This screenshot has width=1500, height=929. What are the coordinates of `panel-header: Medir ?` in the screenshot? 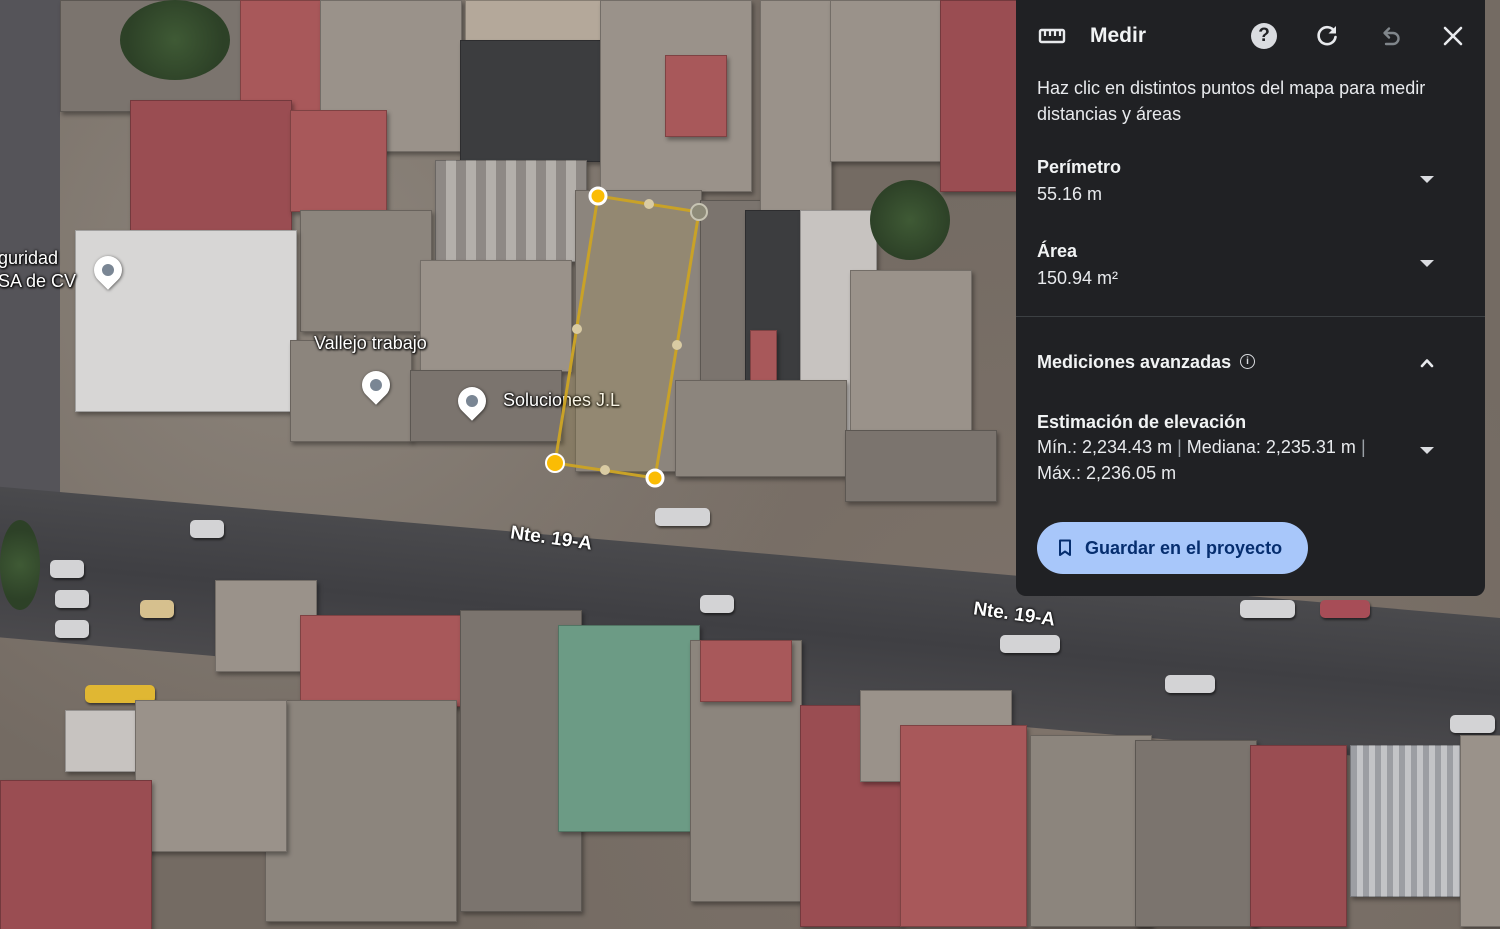 It's located at (1250, 36).